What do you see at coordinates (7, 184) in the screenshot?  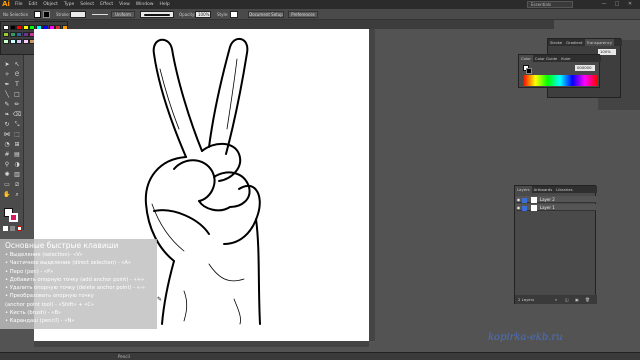 I see `artboard-tool-icon: ▭` at bounding box center [7, 184].